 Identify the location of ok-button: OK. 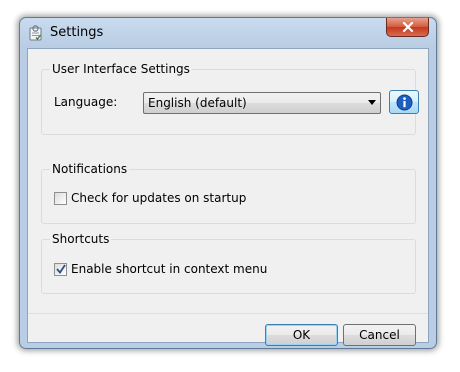
(301, 335).